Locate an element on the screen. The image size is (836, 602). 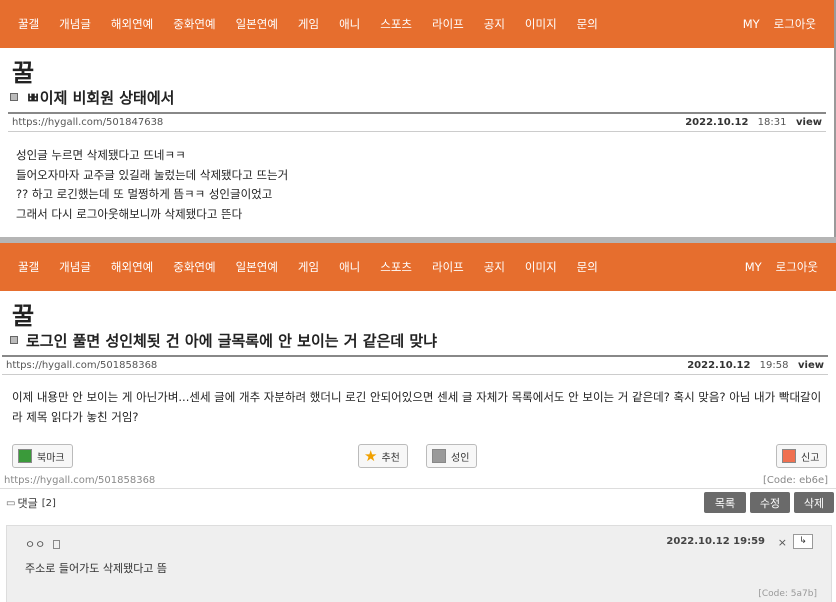
adult-label: 성인 is located at coordinates (460, 458).